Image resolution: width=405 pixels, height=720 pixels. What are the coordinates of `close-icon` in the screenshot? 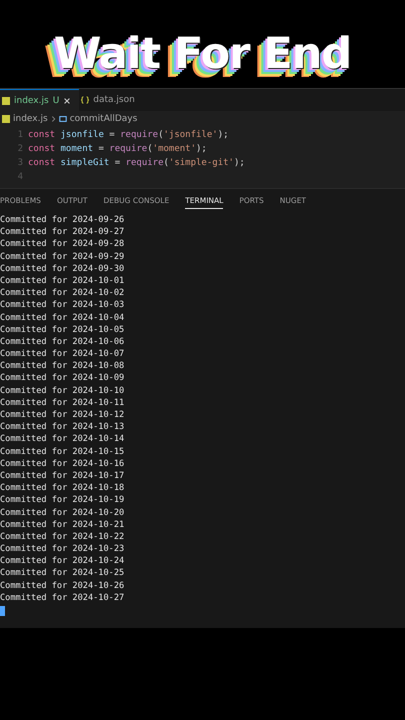 It's located at (67, 100).